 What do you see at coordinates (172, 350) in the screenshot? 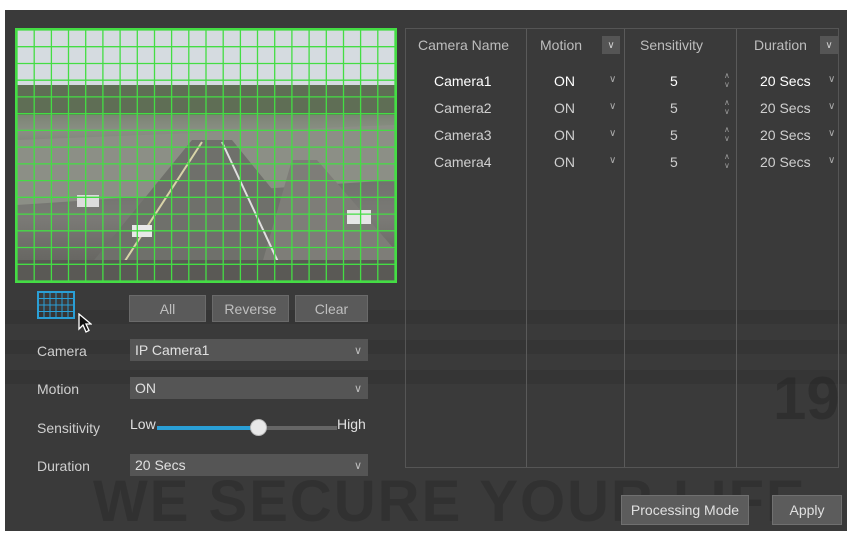
I see `camera-select-value: IP Camera1` at bounding box center [172, 350].